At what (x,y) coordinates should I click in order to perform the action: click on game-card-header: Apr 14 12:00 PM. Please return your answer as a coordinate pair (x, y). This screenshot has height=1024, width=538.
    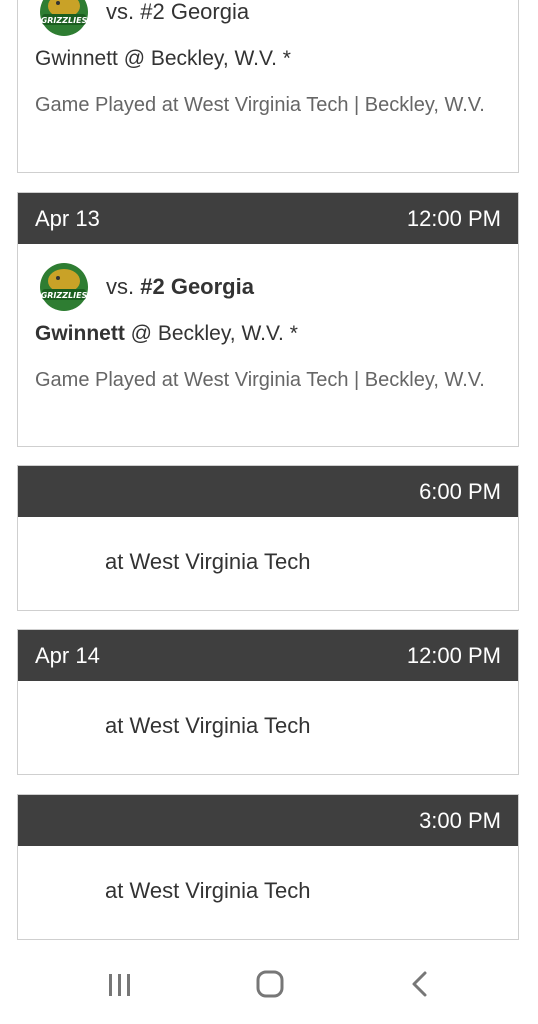
    Looking at the image, I should click on (268, 655).